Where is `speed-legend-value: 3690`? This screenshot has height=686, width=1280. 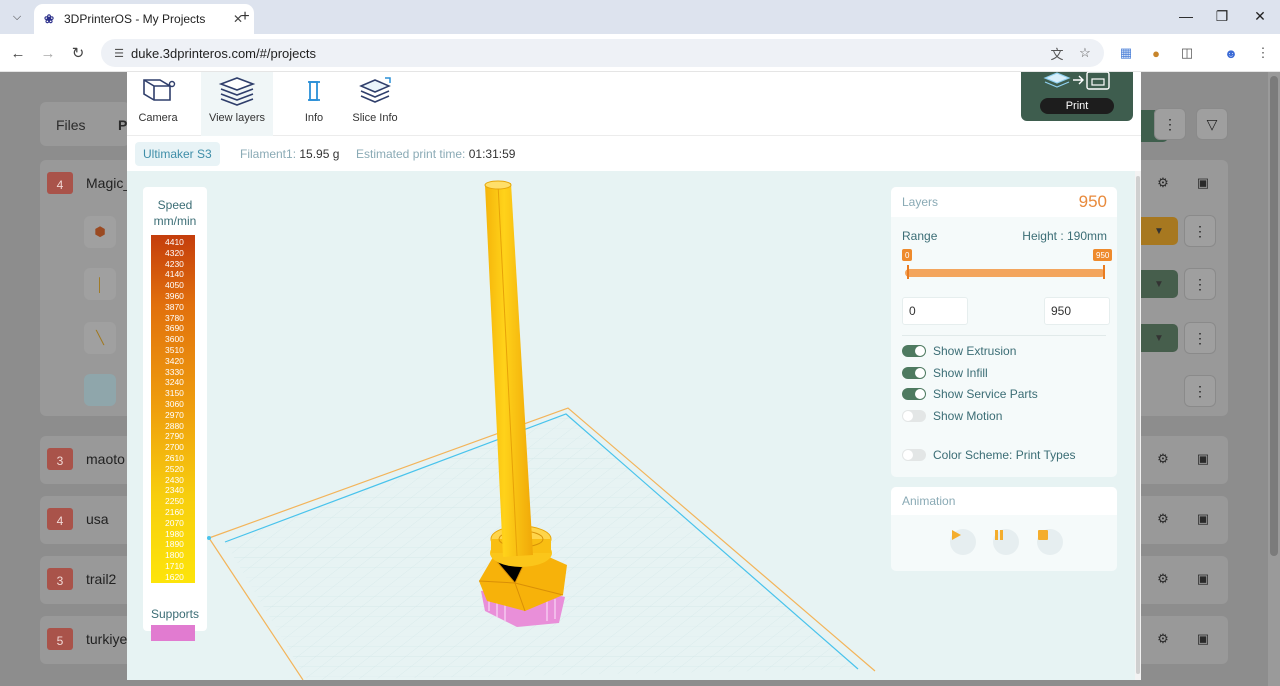 speed-legend-value: 3690 is located at coordinates (174, 328).